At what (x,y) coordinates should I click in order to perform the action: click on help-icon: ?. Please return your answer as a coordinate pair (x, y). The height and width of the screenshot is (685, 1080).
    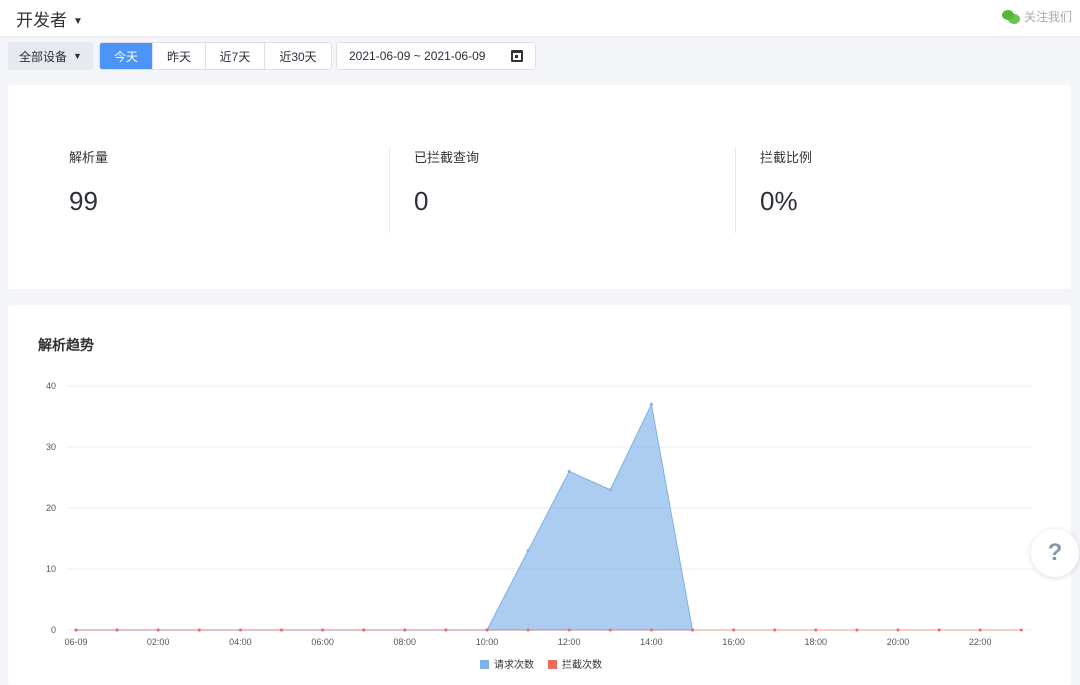
    Looking at the image, I should click on (1055, 552).